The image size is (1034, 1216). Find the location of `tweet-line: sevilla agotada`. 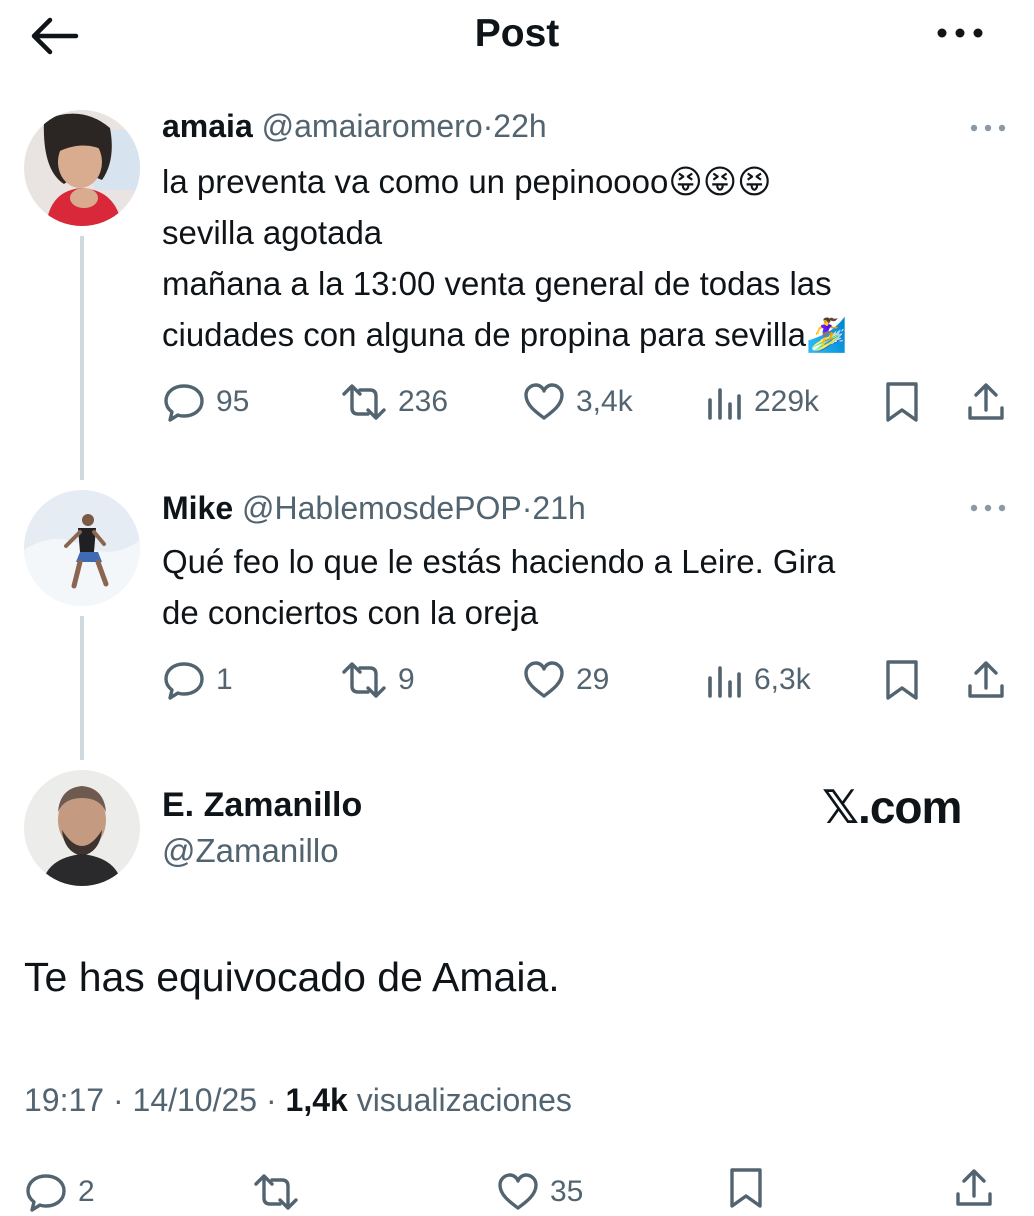

tweet-line: sevilla agotada is located at coordinates (272, 232).